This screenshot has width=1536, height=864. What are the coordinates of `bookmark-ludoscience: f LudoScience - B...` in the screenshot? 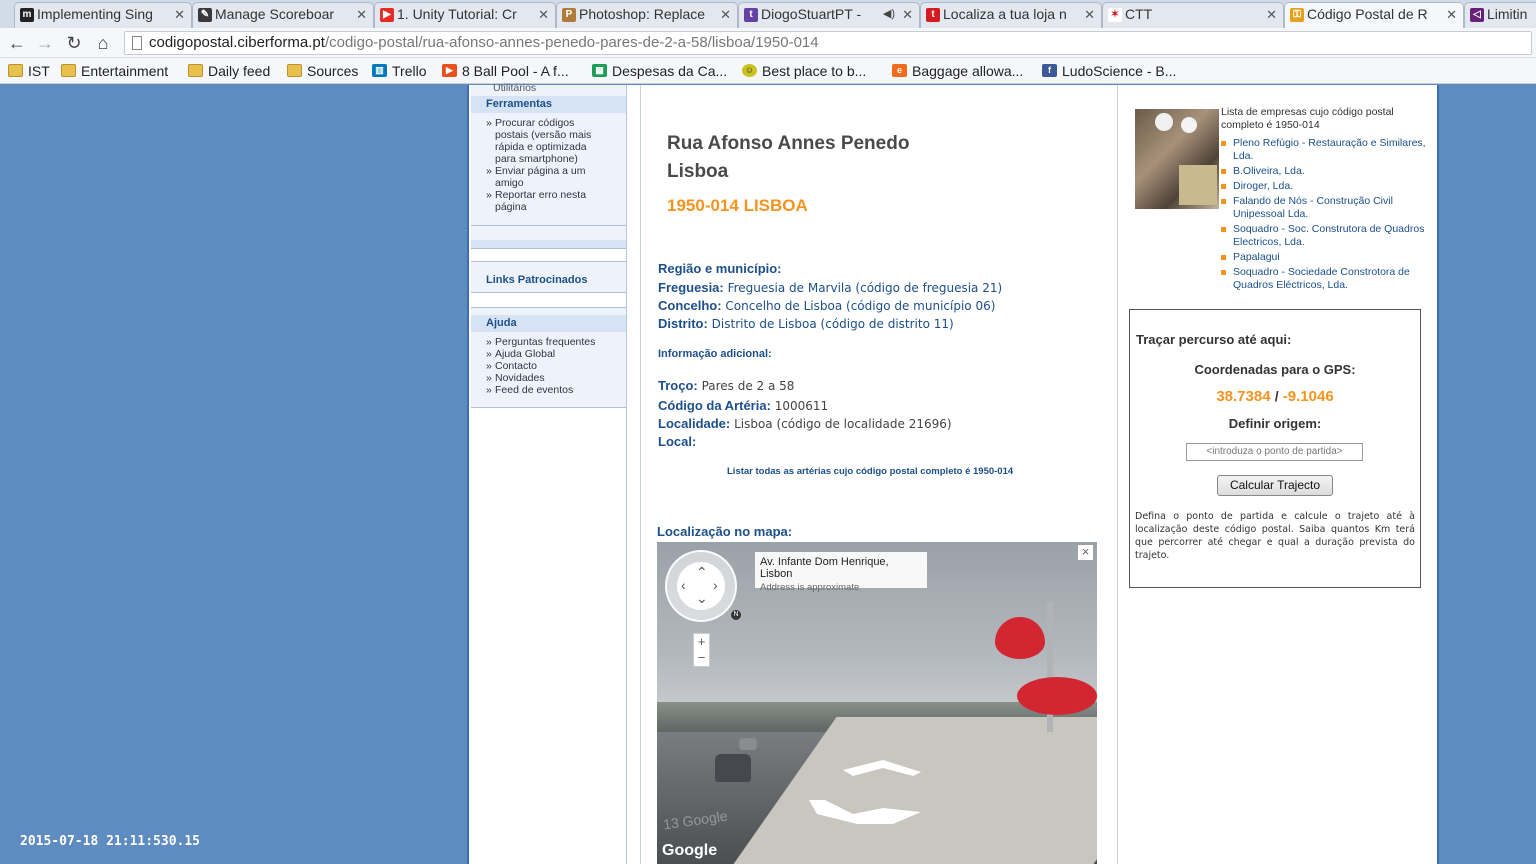 It's located at (1109, 71).